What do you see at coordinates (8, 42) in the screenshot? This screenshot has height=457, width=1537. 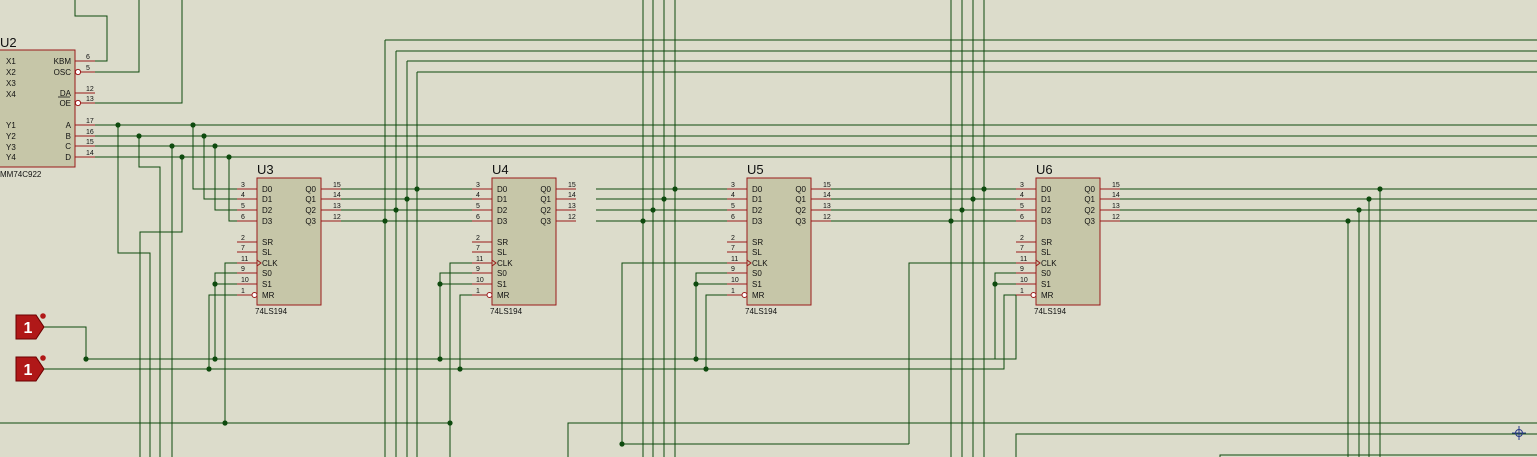 I see `encoder-ref: U2` at bounding box center [8, 42].